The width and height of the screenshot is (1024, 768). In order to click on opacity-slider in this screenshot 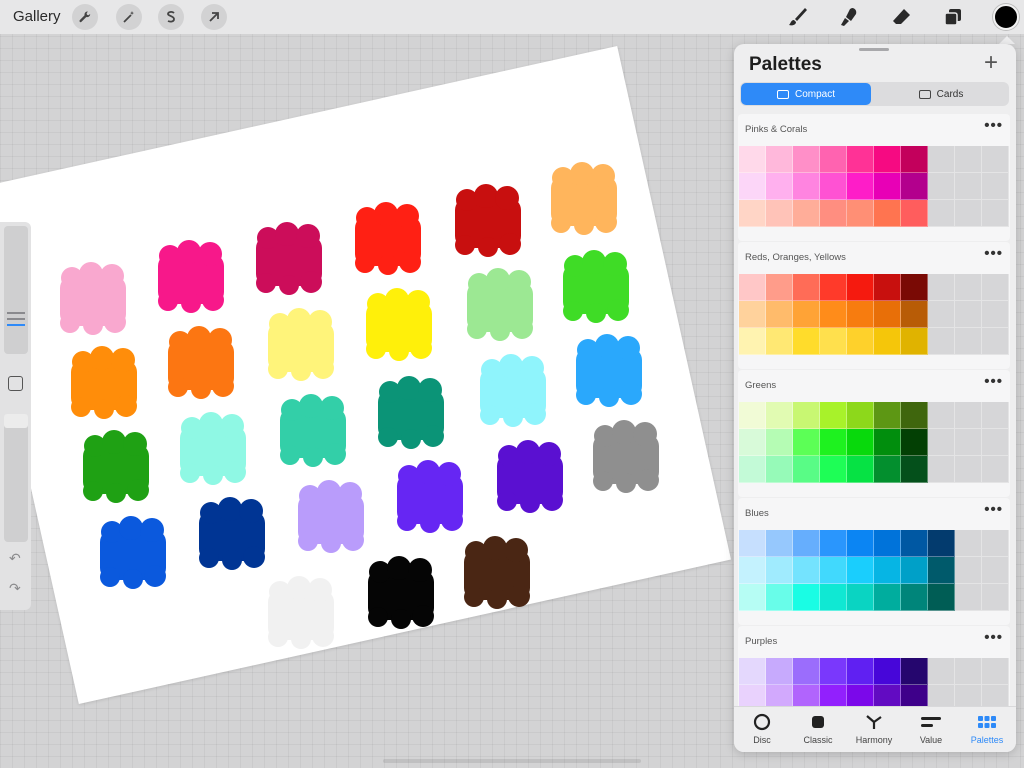, I will do `click(16, 478)`.